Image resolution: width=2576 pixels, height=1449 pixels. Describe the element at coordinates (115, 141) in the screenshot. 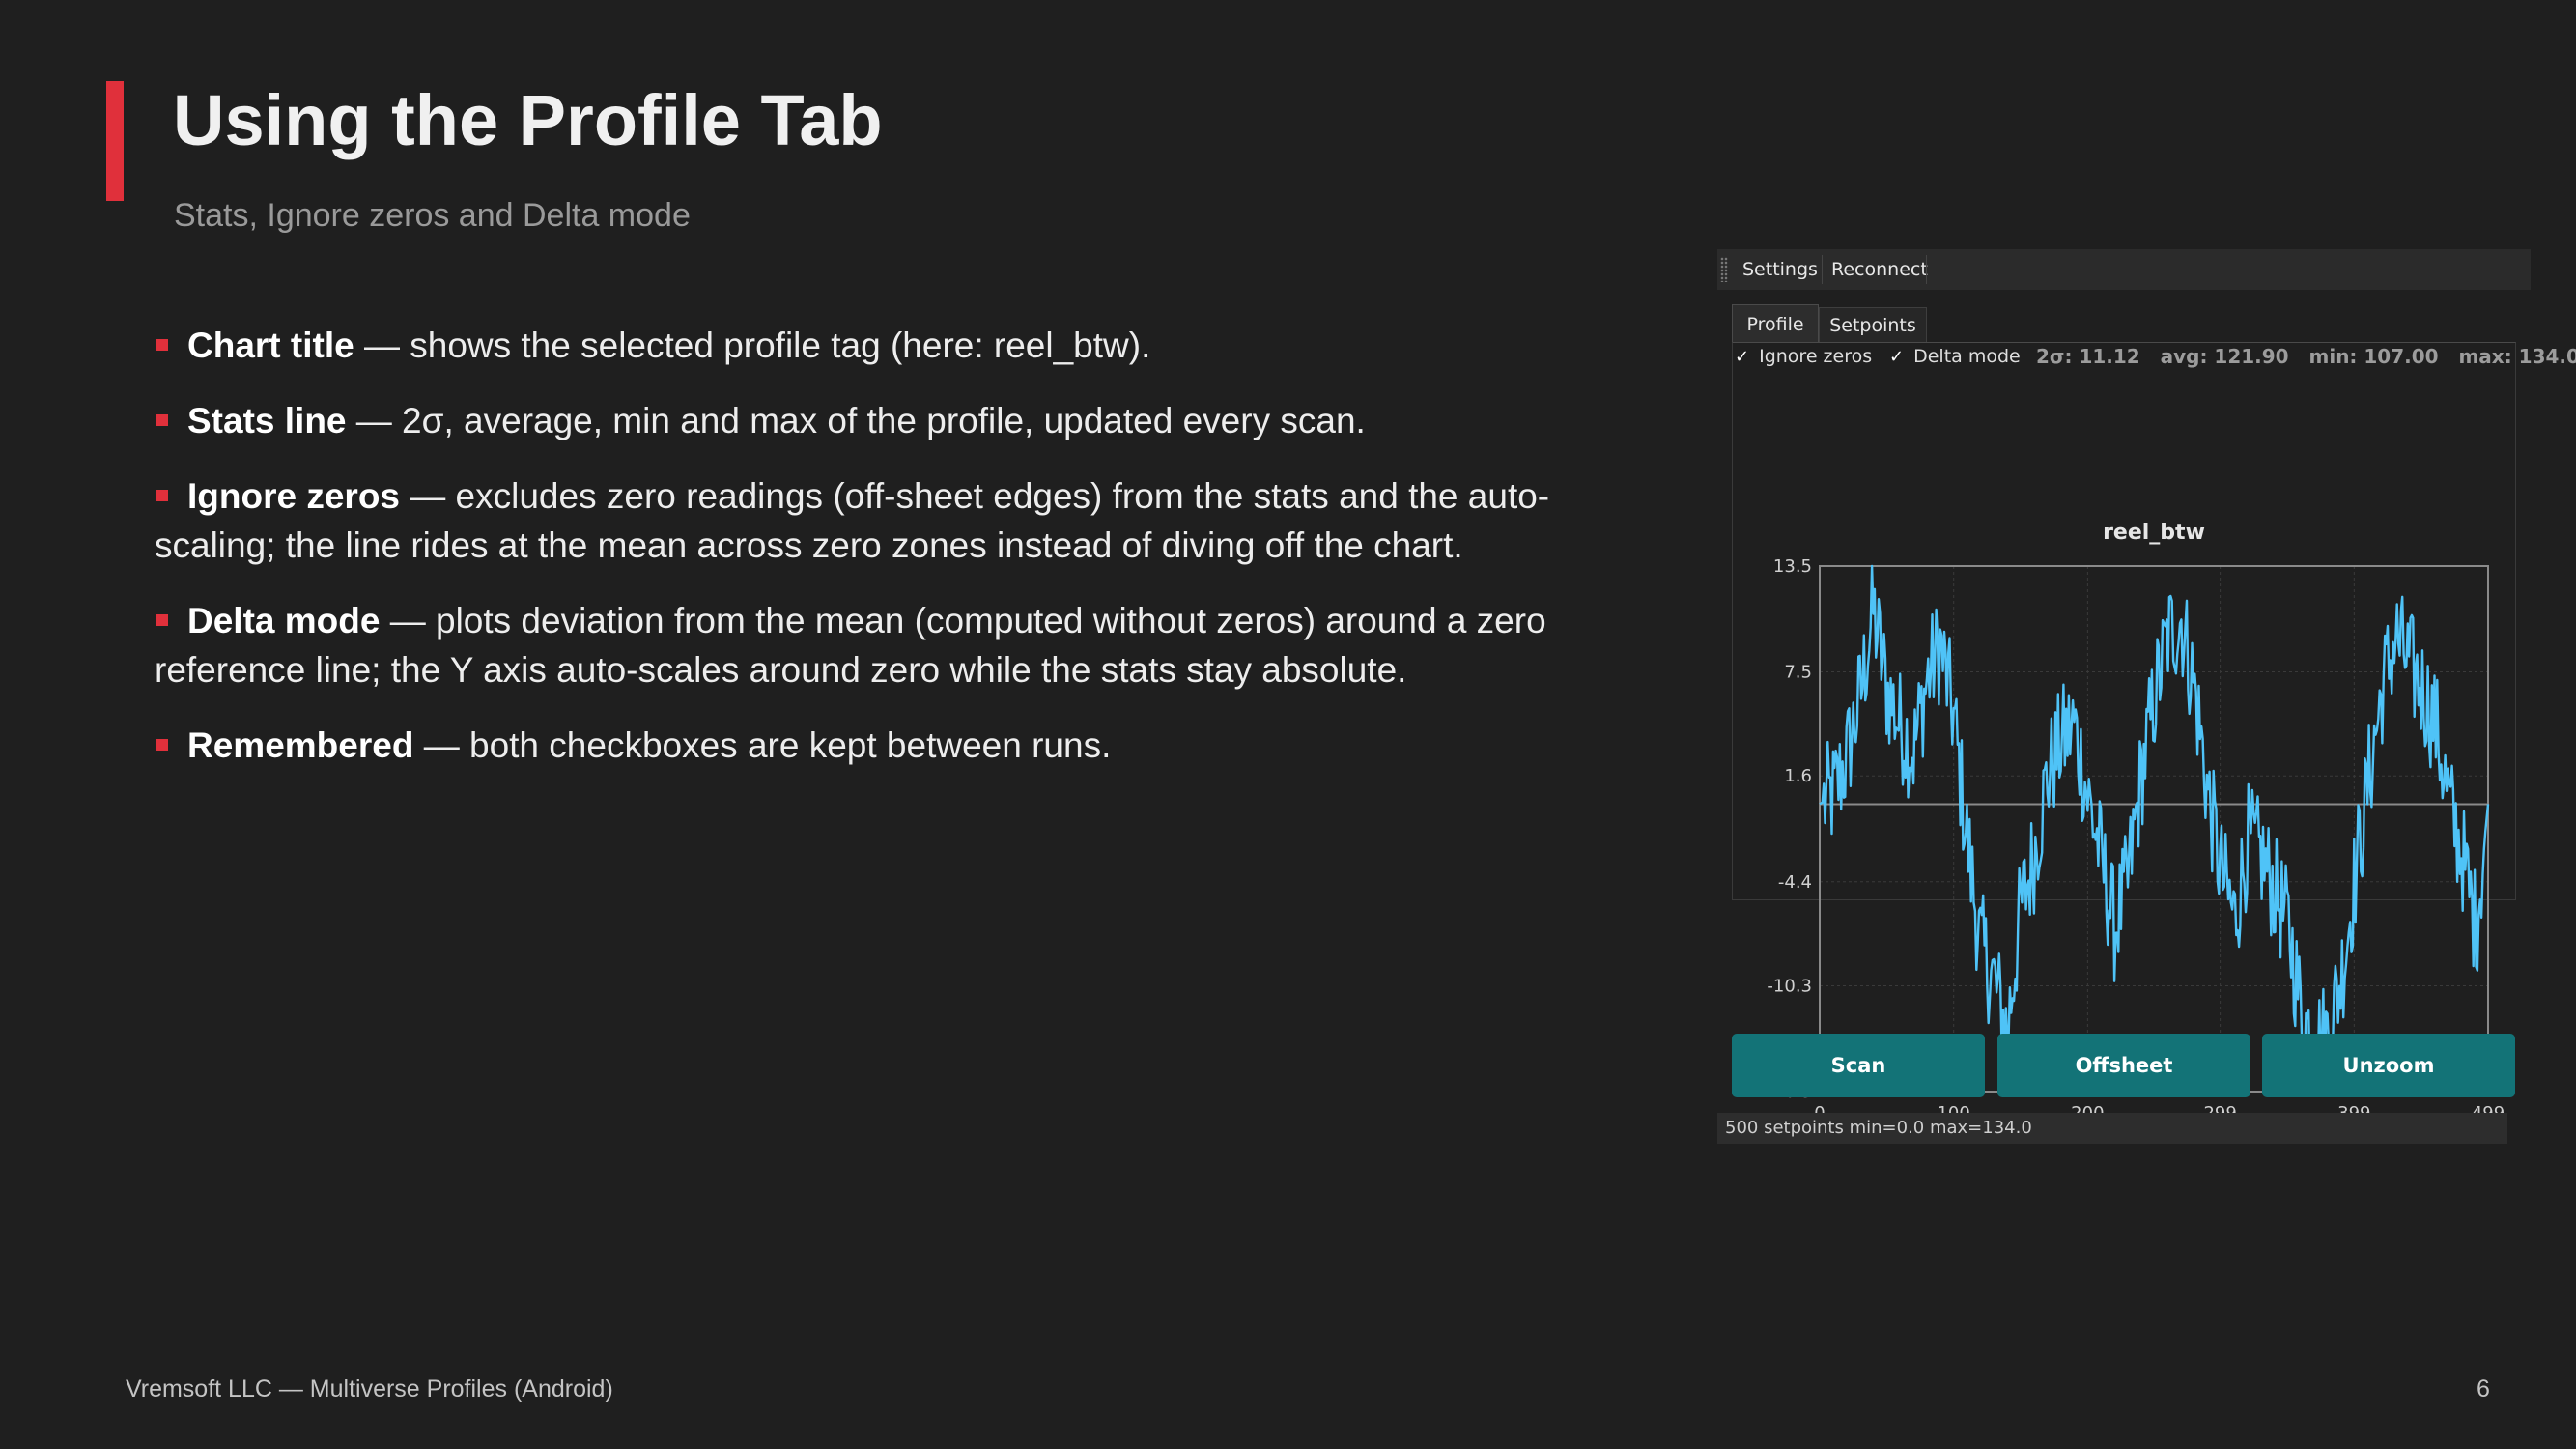

I see `title-accent-bar` at that location.